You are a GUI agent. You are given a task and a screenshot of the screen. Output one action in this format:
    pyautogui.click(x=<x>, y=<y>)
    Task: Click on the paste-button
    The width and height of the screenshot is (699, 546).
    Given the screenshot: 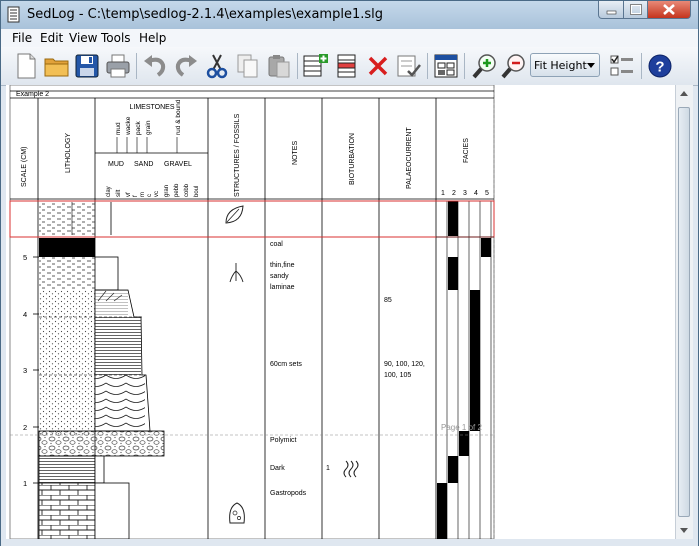 What is the action you would take?
    pyautogui.click(x=279, y=66)
    